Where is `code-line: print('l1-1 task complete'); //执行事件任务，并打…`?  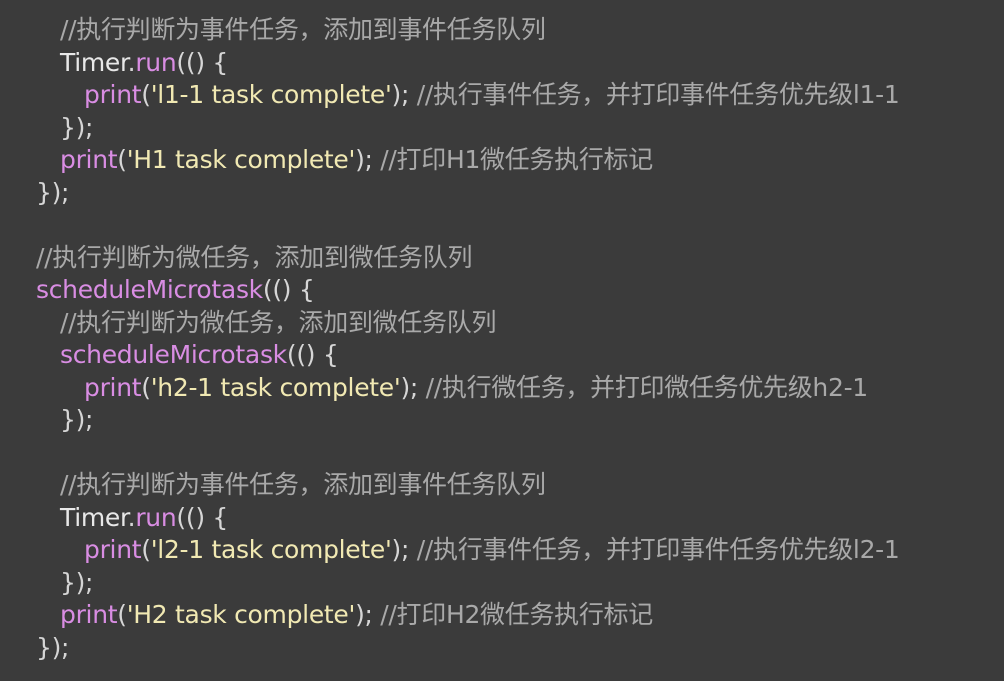 code-line: print('l1-1 task complete'); //执行事件任务，并打… is located at coordinates (502, 95).